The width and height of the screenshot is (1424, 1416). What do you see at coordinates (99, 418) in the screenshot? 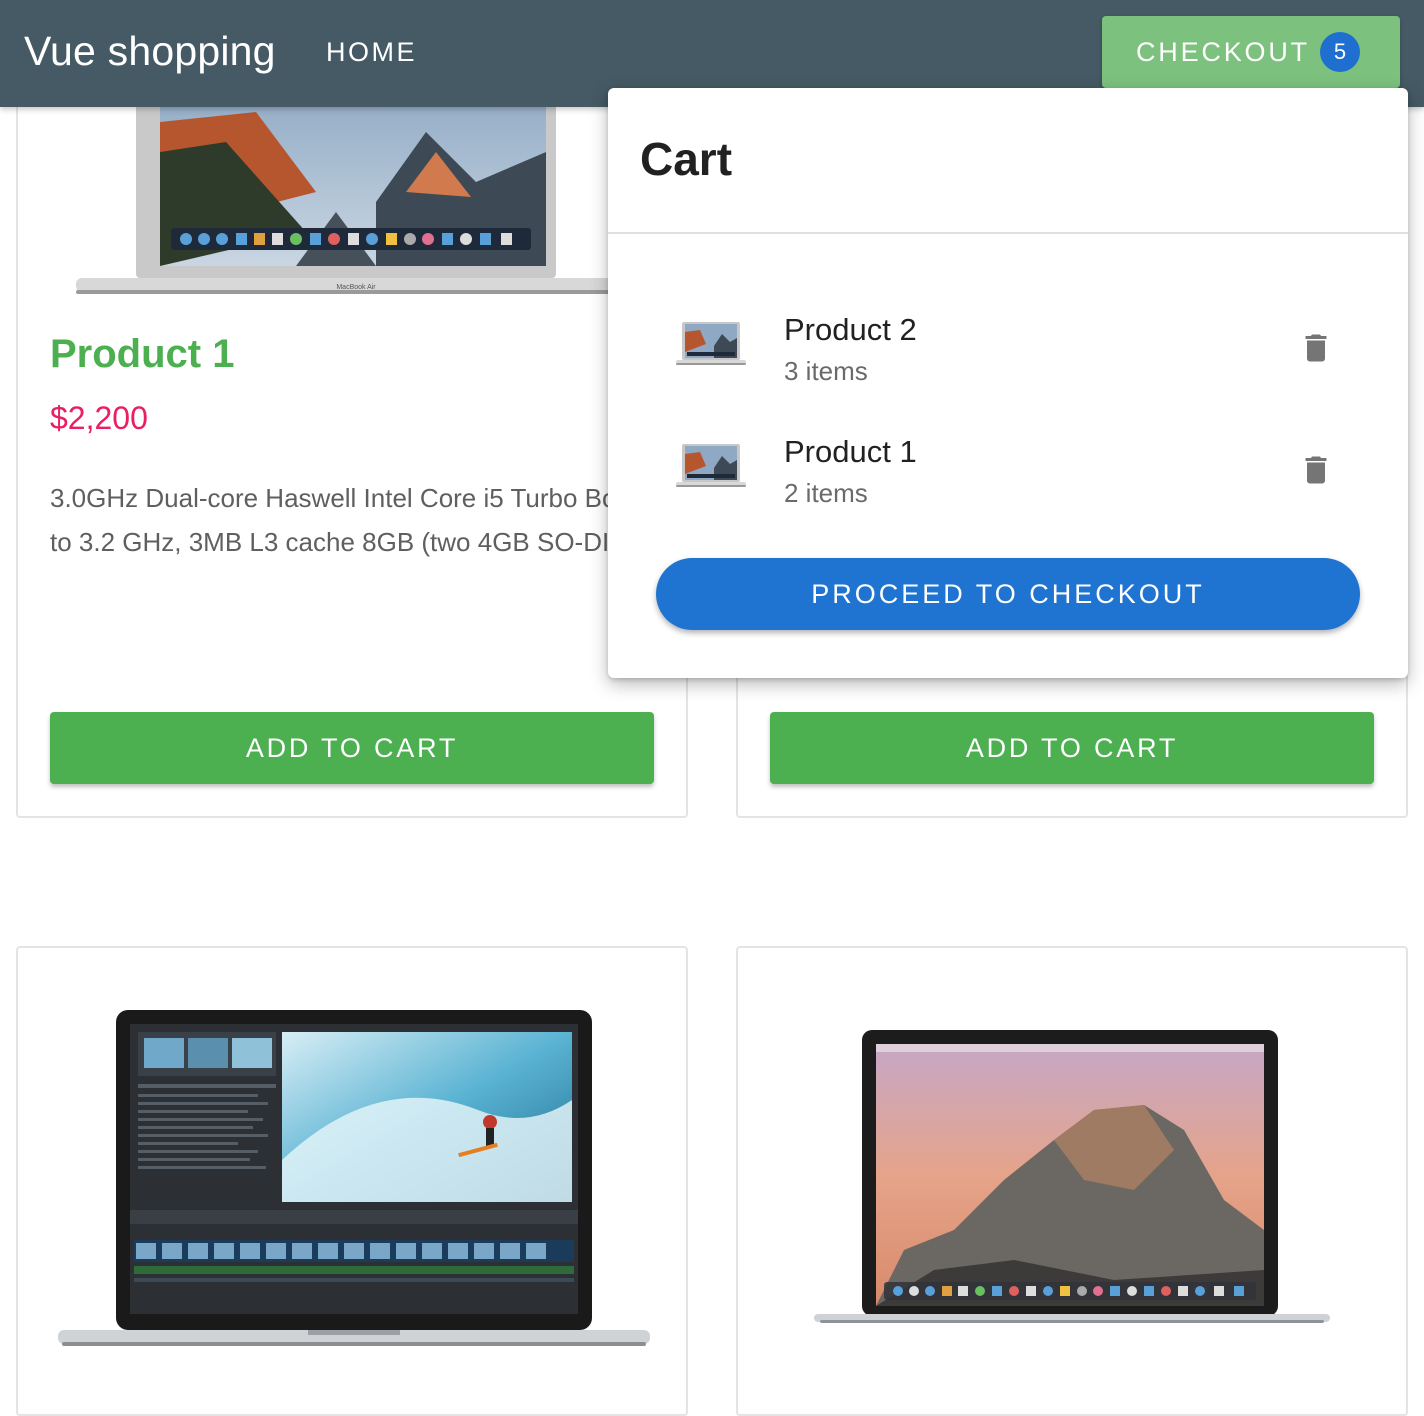
I see `product-price: $2,200` at bounding box center [99, 418].